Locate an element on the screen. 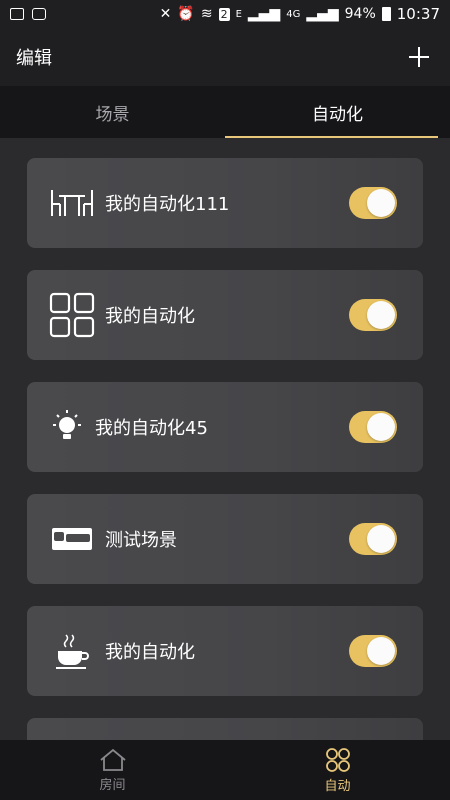 The width and height of the screenshot is (450, 800). dining-table-icon is located at coordinates (72, 203).